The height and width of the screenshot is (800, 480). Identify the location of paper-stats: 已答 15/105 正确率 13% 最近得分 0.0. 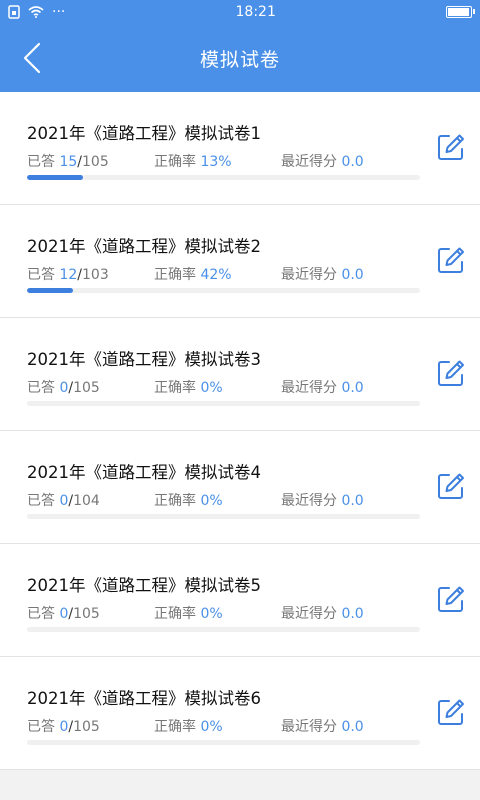
(195, 161).